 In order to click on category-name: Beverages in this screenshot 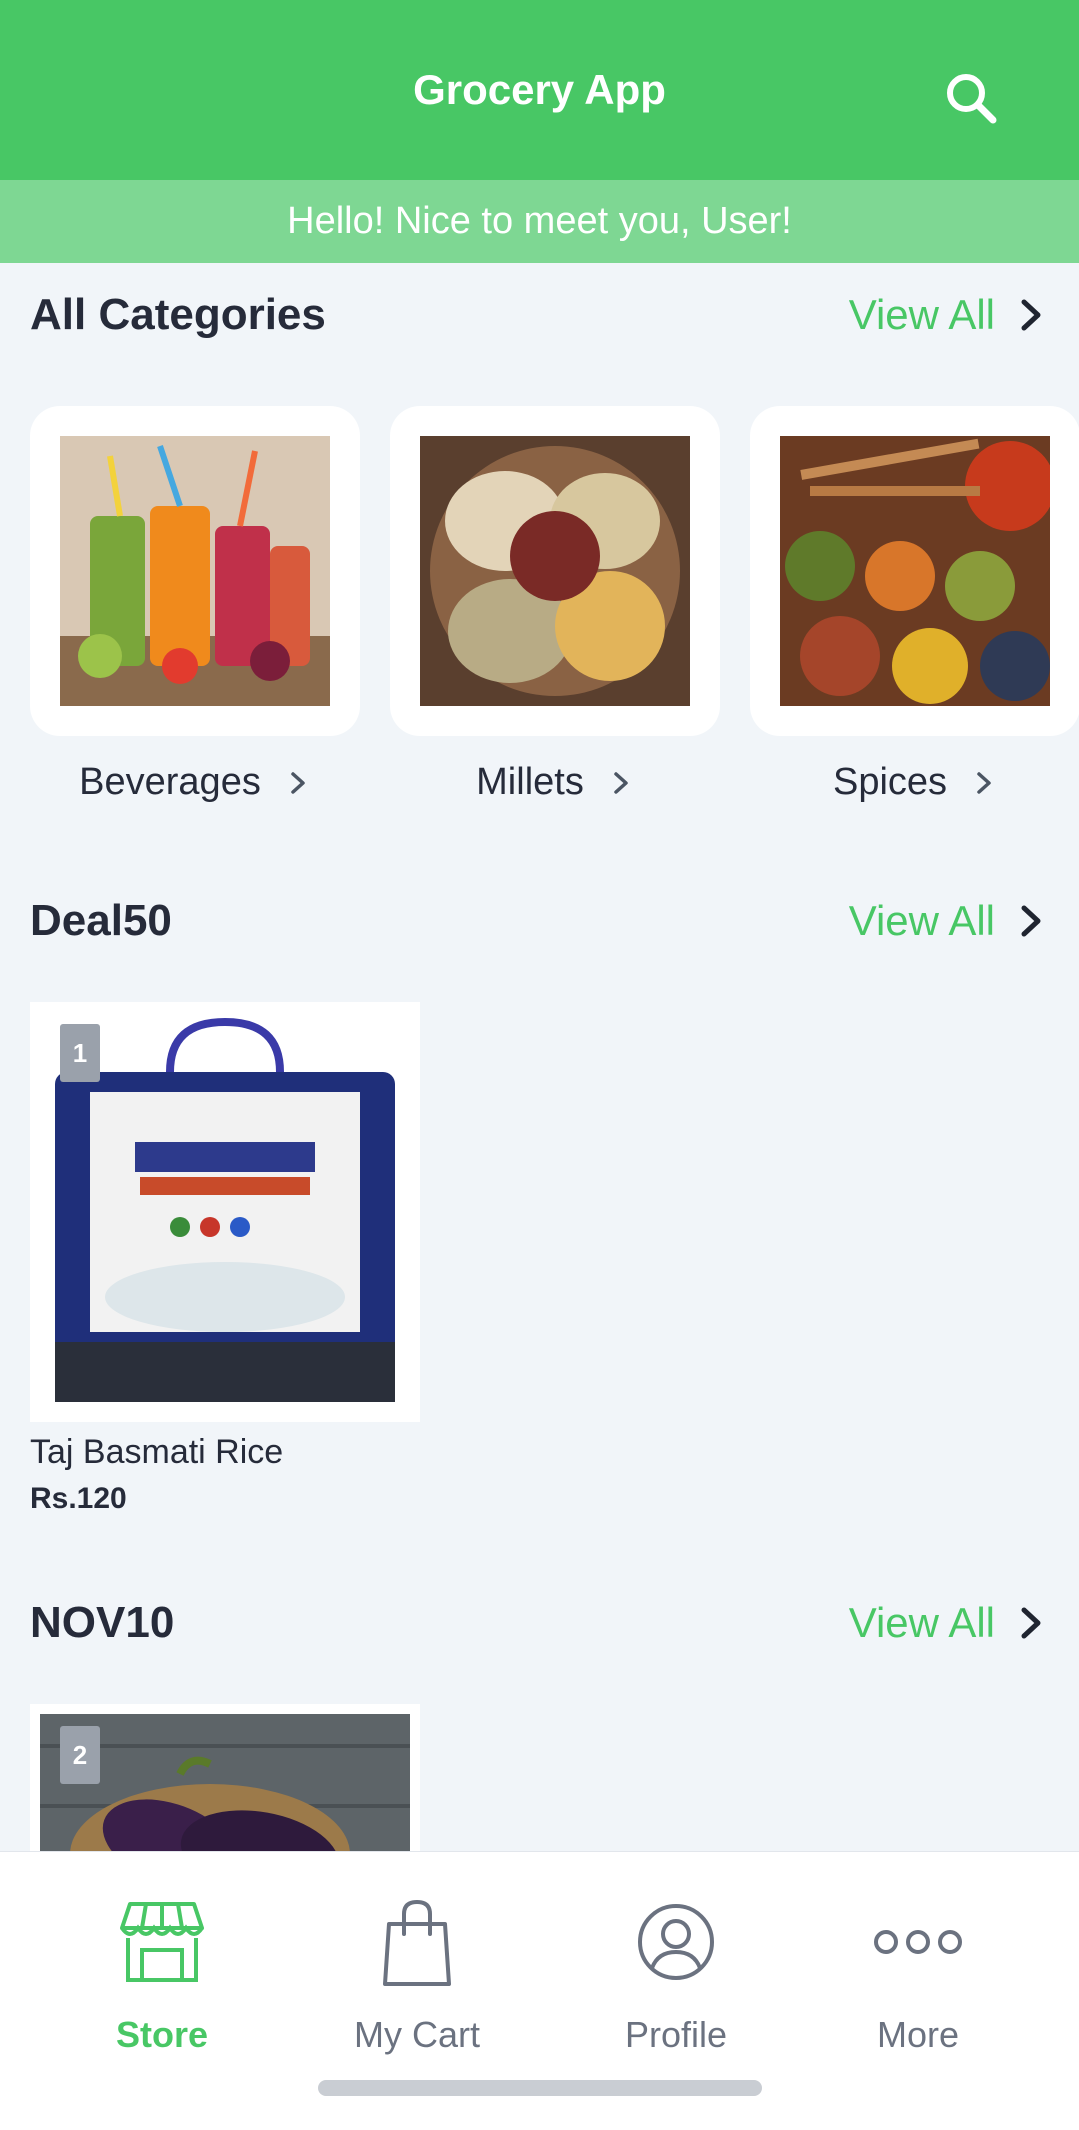, I will do `click(170, 782)`.